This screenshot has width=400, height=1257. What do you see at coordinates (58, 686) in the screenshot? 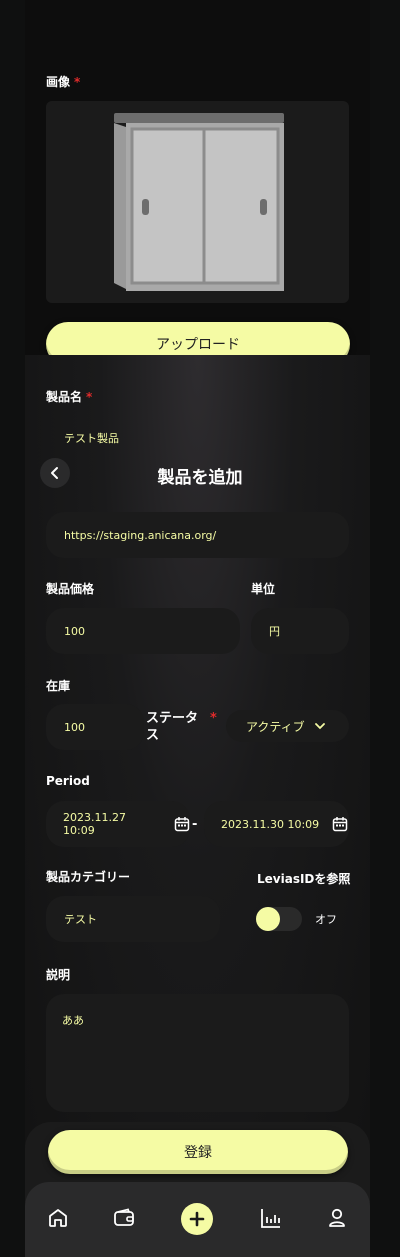
I see `stock-label: 在庫` at bounding box center [58, 686].